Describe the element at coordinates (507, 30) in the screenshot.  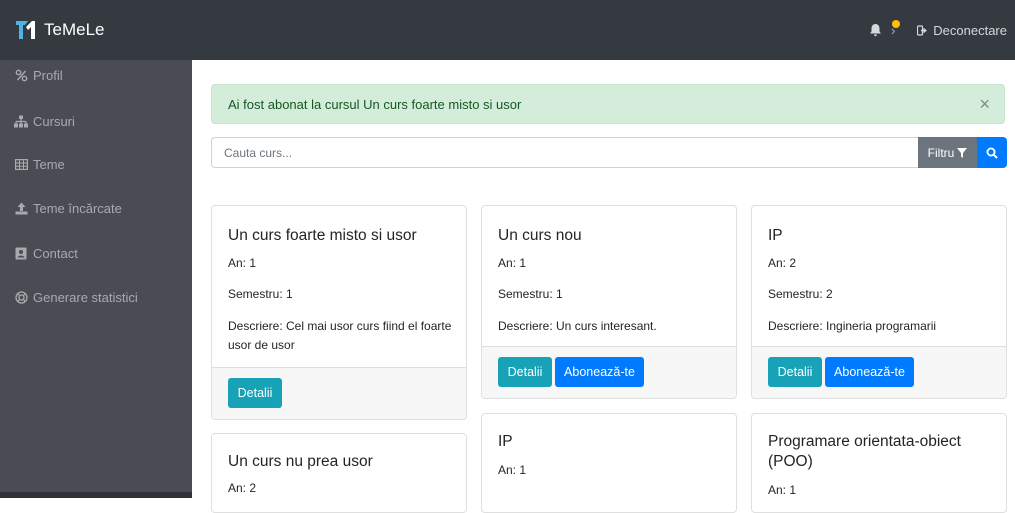
I see `top-navbar: TeMeLe › Deconectare` at that location.